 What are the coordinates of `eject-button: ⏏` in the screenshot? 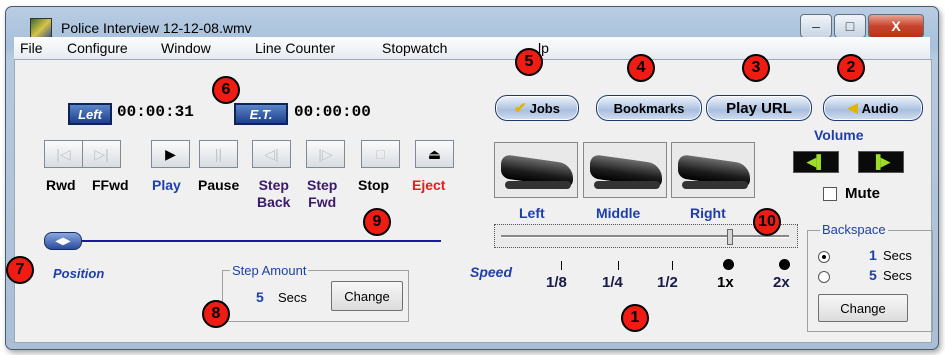 It's located at (434, 154).